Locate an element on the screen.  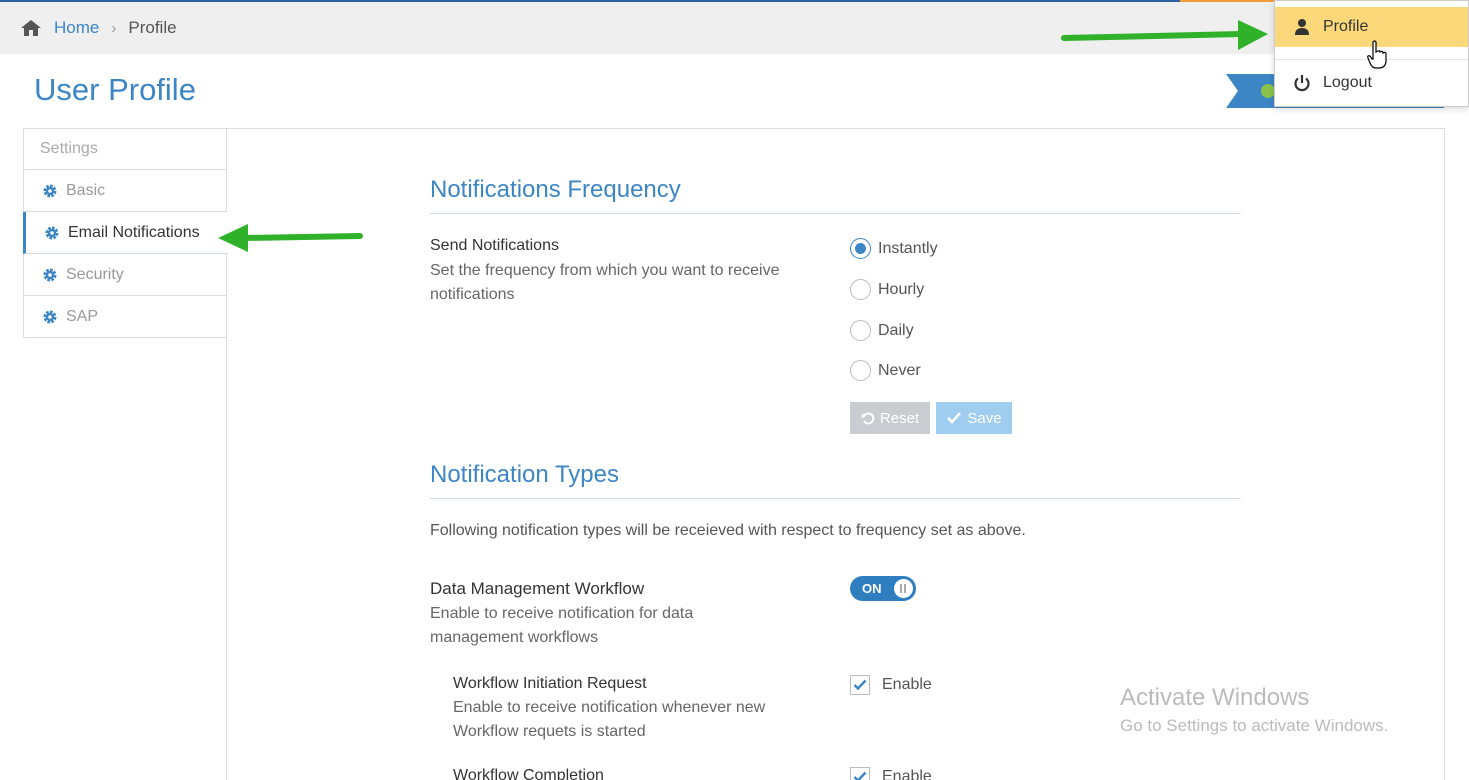
toggle-label: ON is located at coordinates (872, 588).